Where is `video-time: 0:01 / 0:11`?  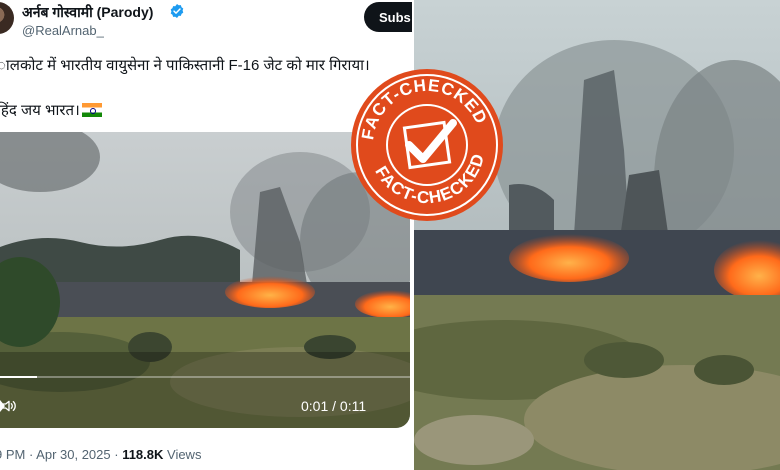 video-time: 0:01 / 0:11 is located at coordinates (334, 406).